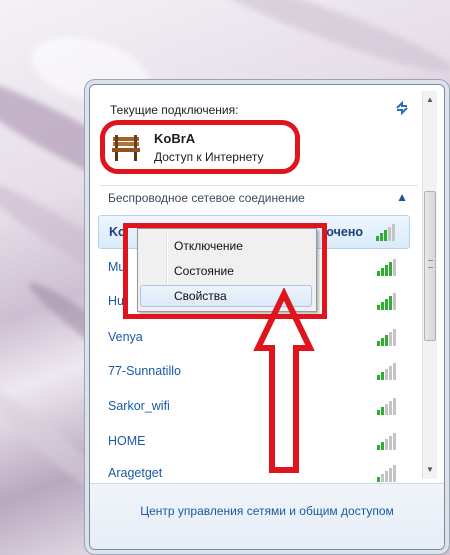 The height and width of the screenshot is (555, 450). What do you see at coordinates (125, 337) in the screenshot?
I see `network-name: Venya` at bounding box center [125, 337].